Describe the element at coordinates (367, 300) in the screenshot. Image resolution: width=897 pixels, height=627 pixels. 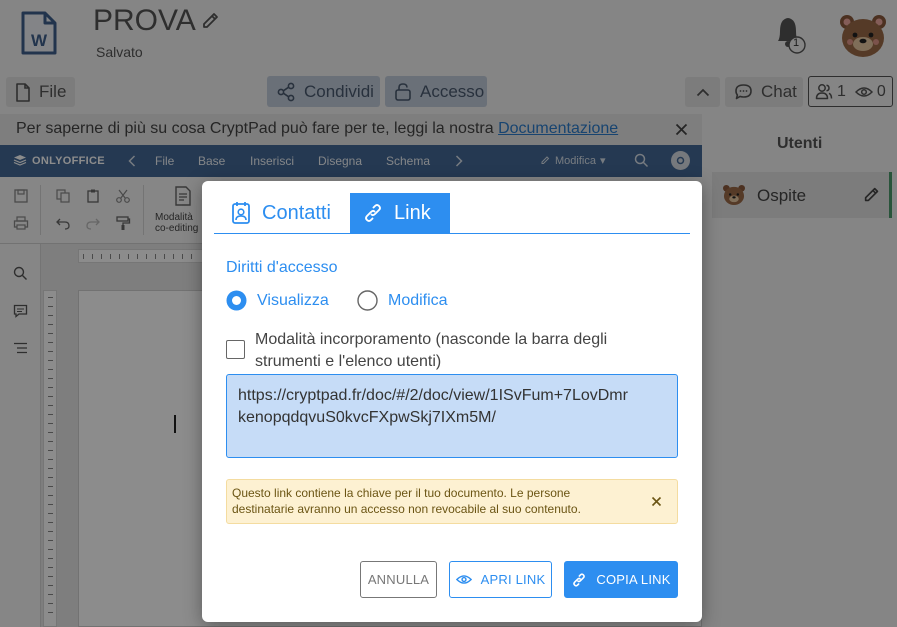
I see `radio-edit-unchecked-icon` at that location.